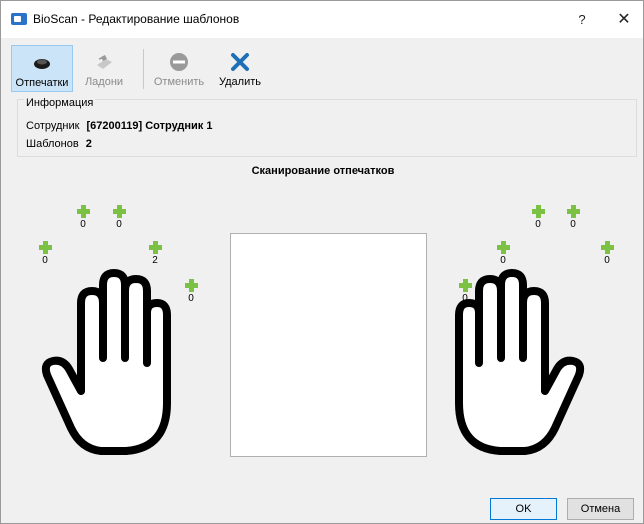 The width and height of the screenshot is (644, 524). I want to click on toolbar: Отпечатки Ладони Отменить Удалить, so click(161, 69).